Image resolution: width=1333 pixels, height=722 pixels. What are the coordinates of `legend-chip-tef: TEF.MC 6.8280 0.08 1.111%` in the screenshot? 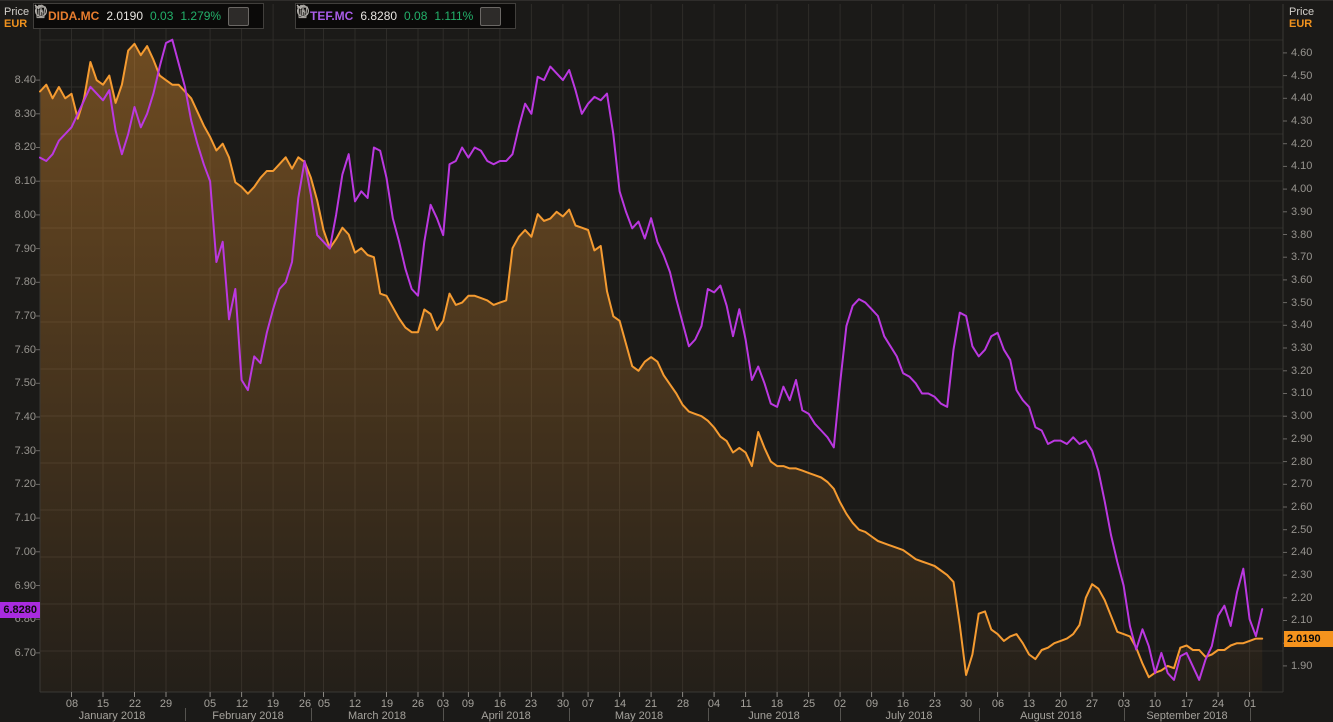 It's located at (406, 16).